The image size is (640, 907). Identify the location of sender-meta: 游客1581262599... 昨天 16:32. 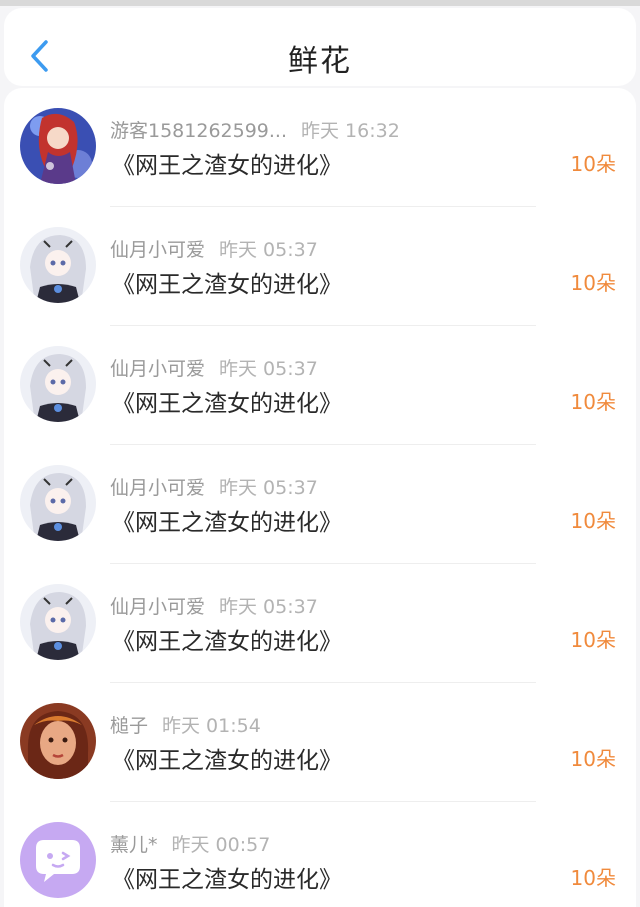
(255, 129).